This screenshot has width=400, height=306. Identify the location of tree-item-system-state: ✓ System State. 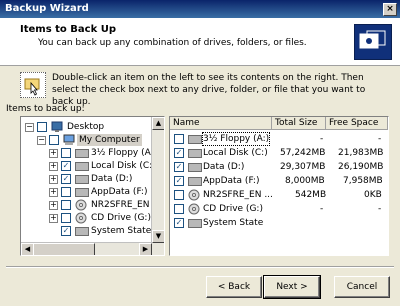
(86, 231).